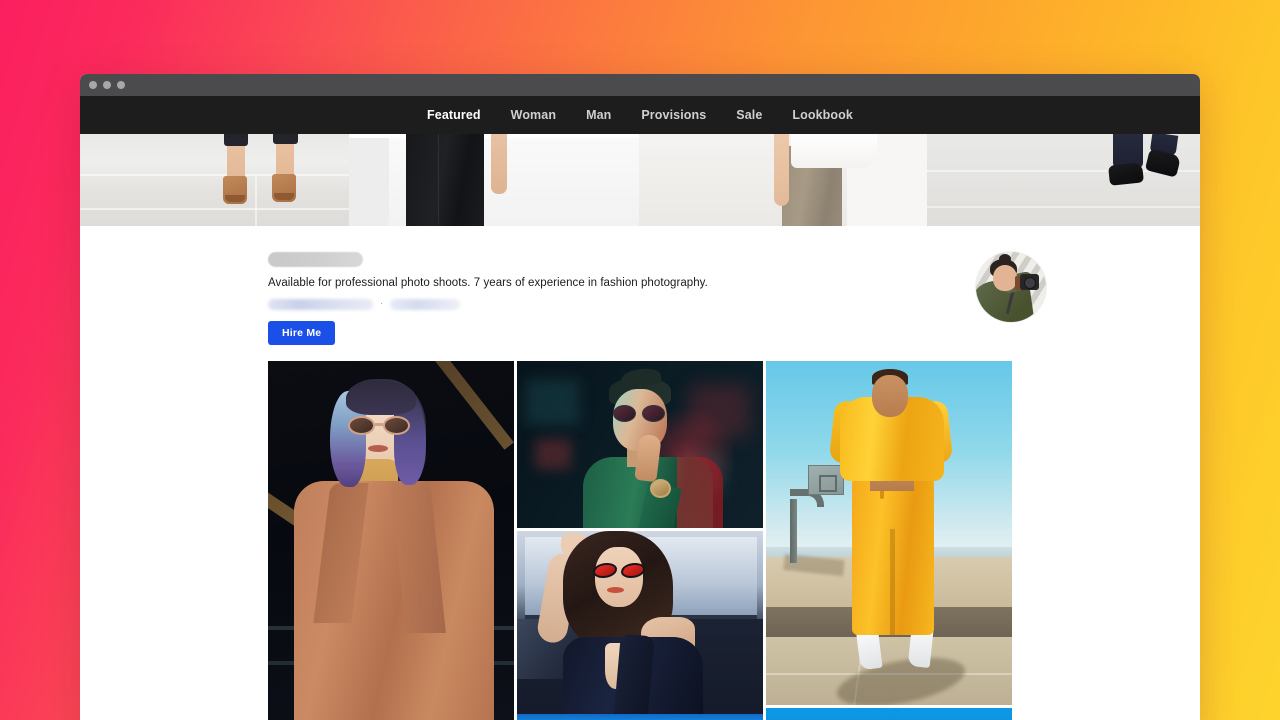  What do you see at coordinates (892, 582) in the screenshot?
I see `pants-inseam` at bounding box center [892, 582].